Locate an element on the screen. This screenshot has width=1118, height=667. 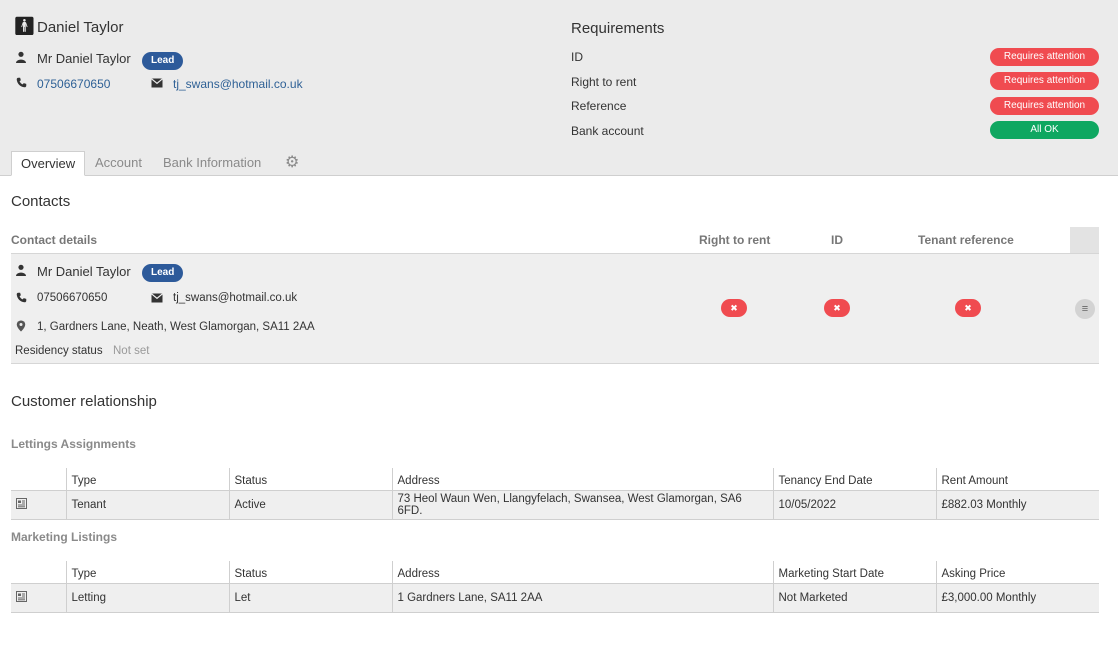
tab-account: Account is located at coordinates (118, 163).